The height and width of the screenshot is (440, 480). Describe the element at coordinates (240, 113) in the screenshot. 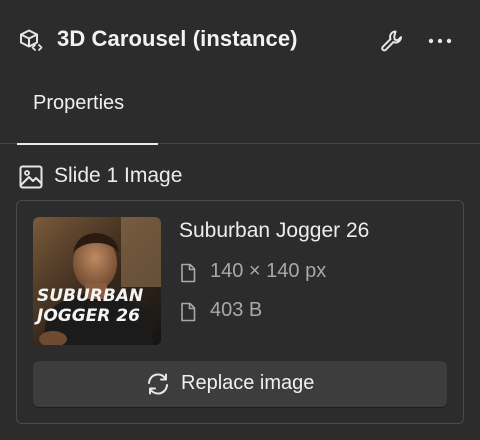

I see `tab-bar: Properties` at that location.